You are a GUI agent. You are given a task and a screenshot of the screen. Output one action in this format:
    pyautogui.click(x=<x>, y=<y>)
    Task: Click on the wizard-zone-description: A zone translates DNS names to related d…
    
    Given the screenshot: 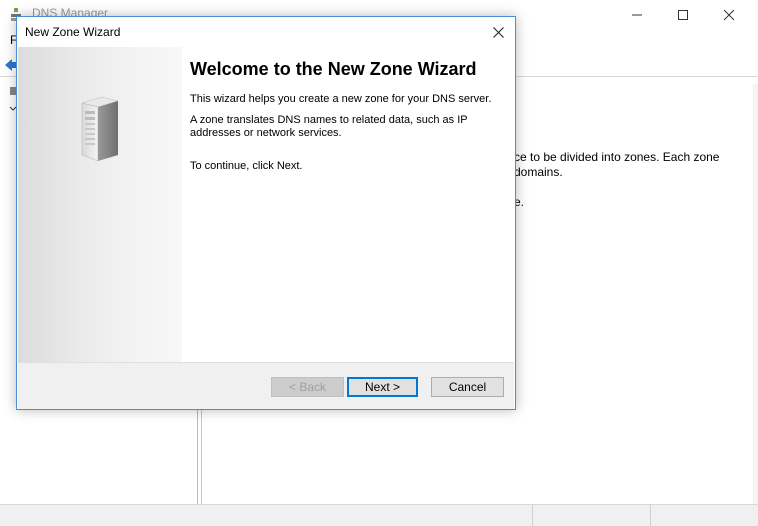 What is the action you would take?
    pyautogui.click(x=329, y=126)
    